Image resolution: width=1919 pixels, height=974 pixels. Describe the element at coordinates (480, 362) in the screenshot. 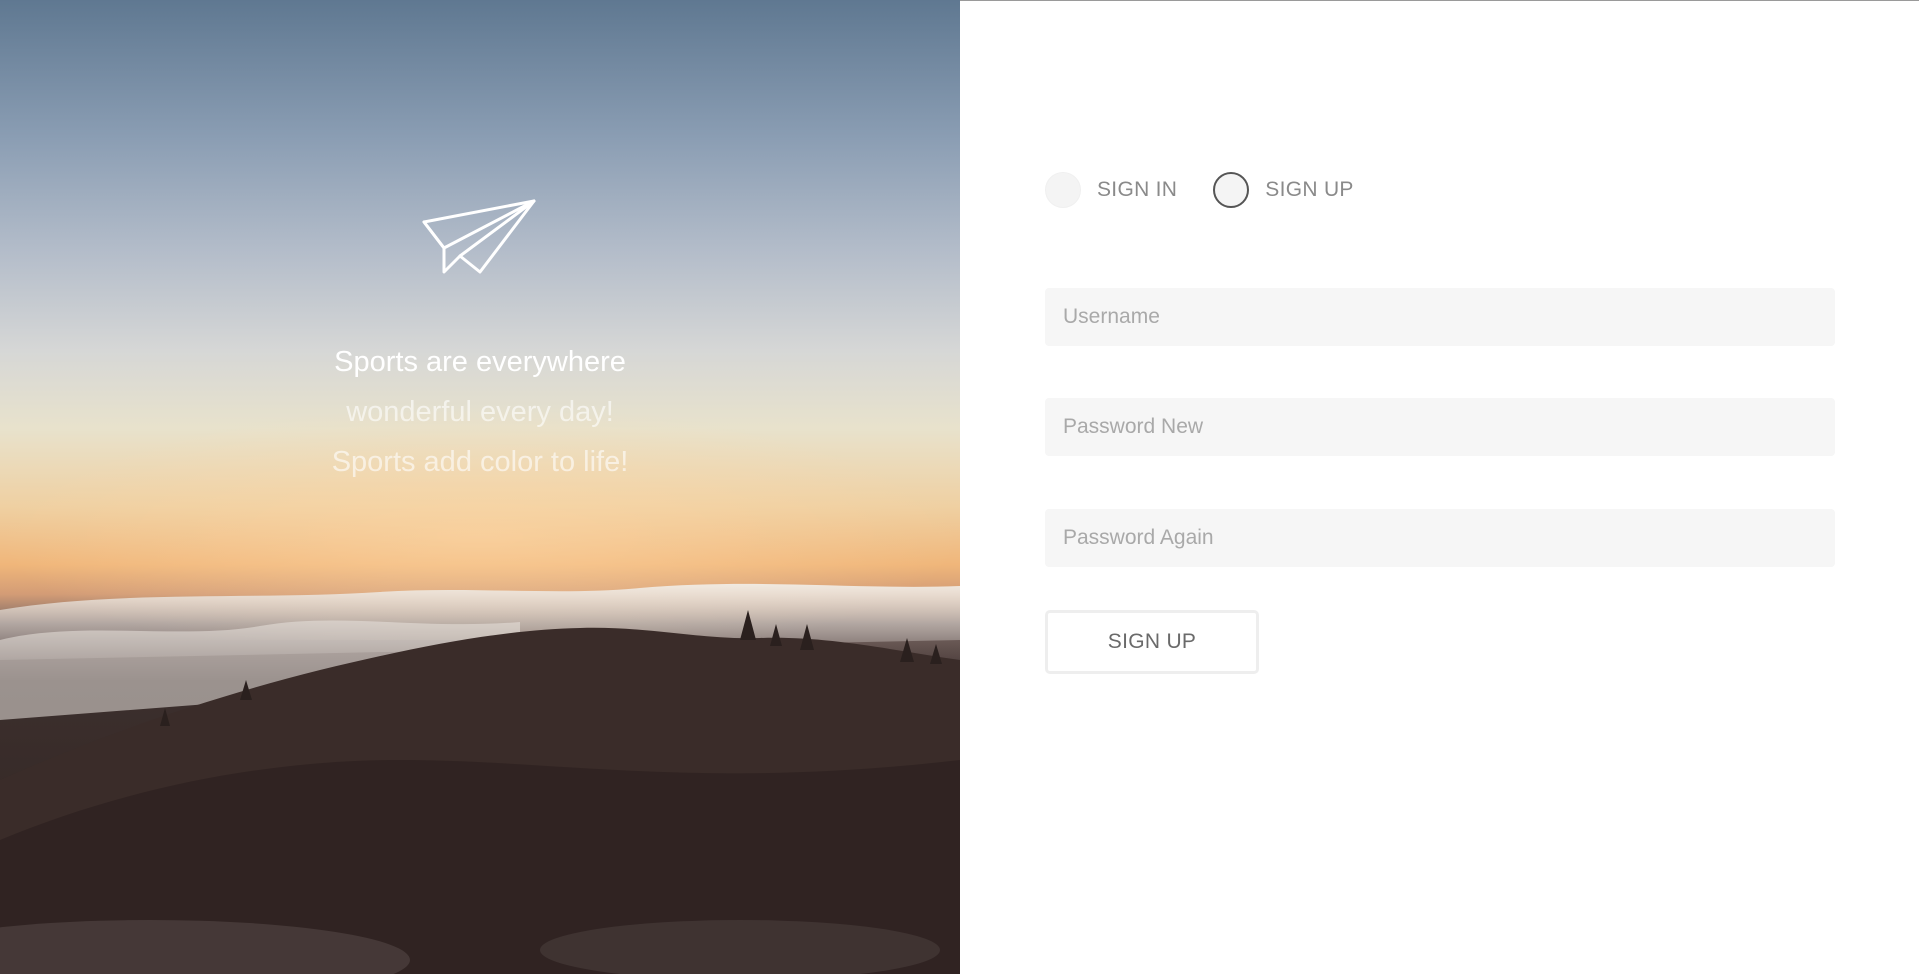

I see `hero-tagline-1: Sports are everywhere` at that location.